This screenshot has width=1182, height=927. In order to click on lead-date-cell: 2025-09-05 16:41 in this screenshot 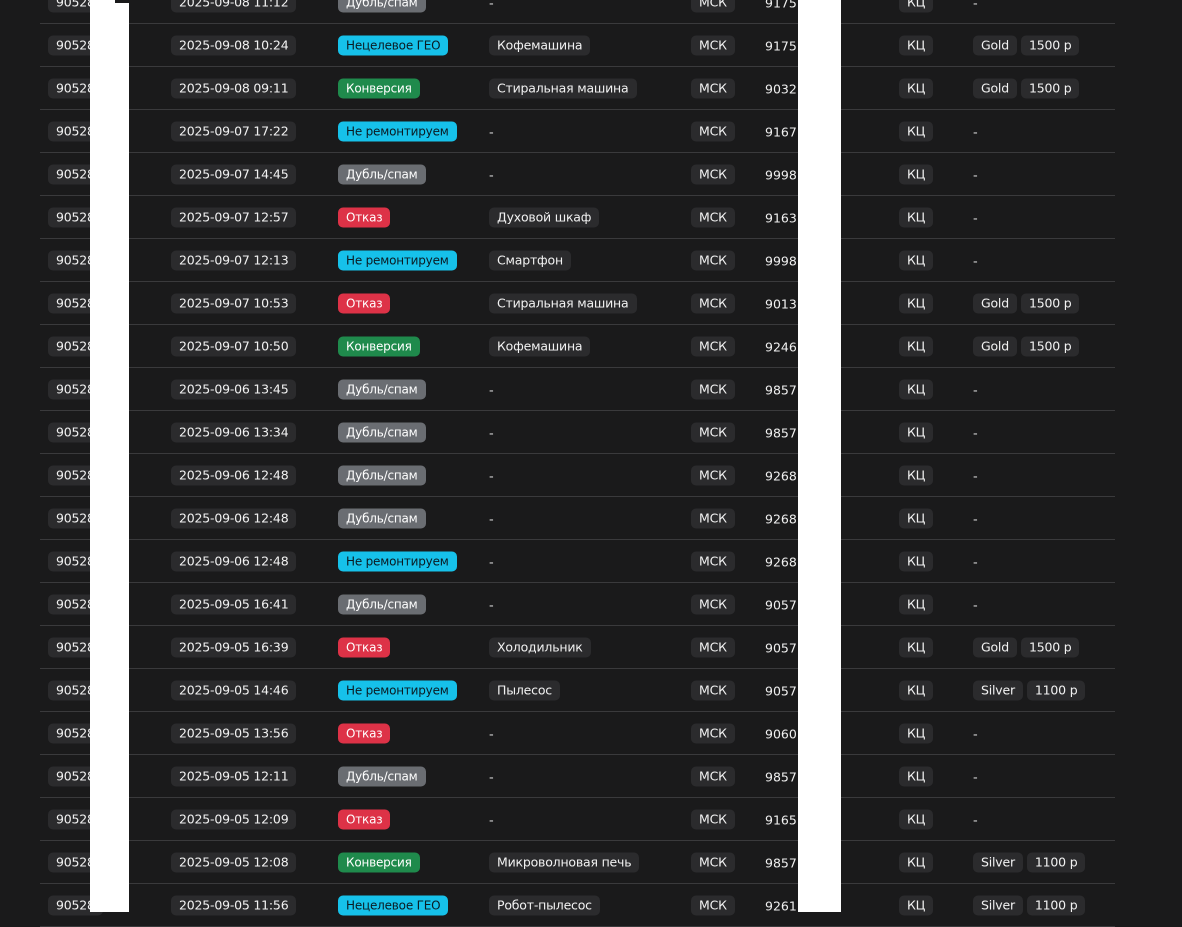, I will do `click(234, 604)`.